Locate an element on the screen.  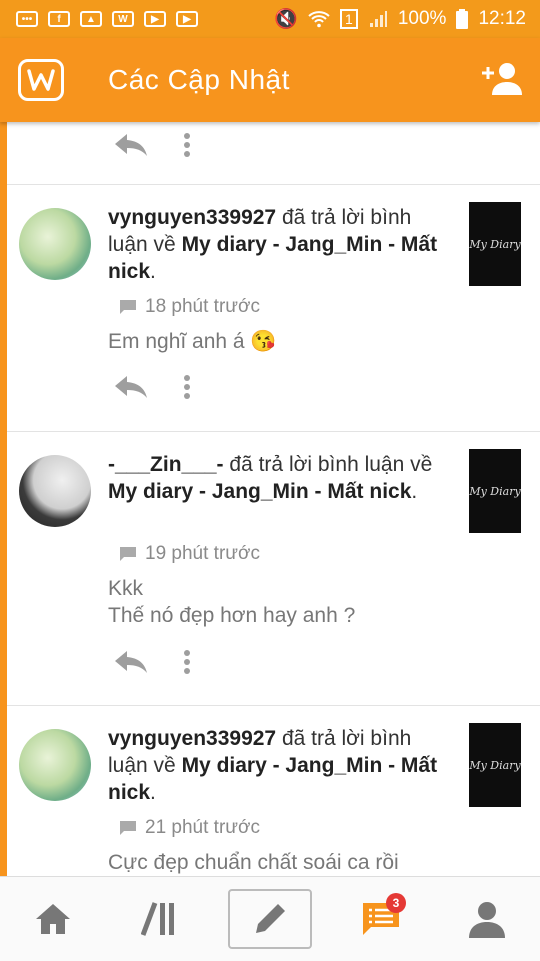
tab-notifications: 3 is located at coordinates (381, 919).